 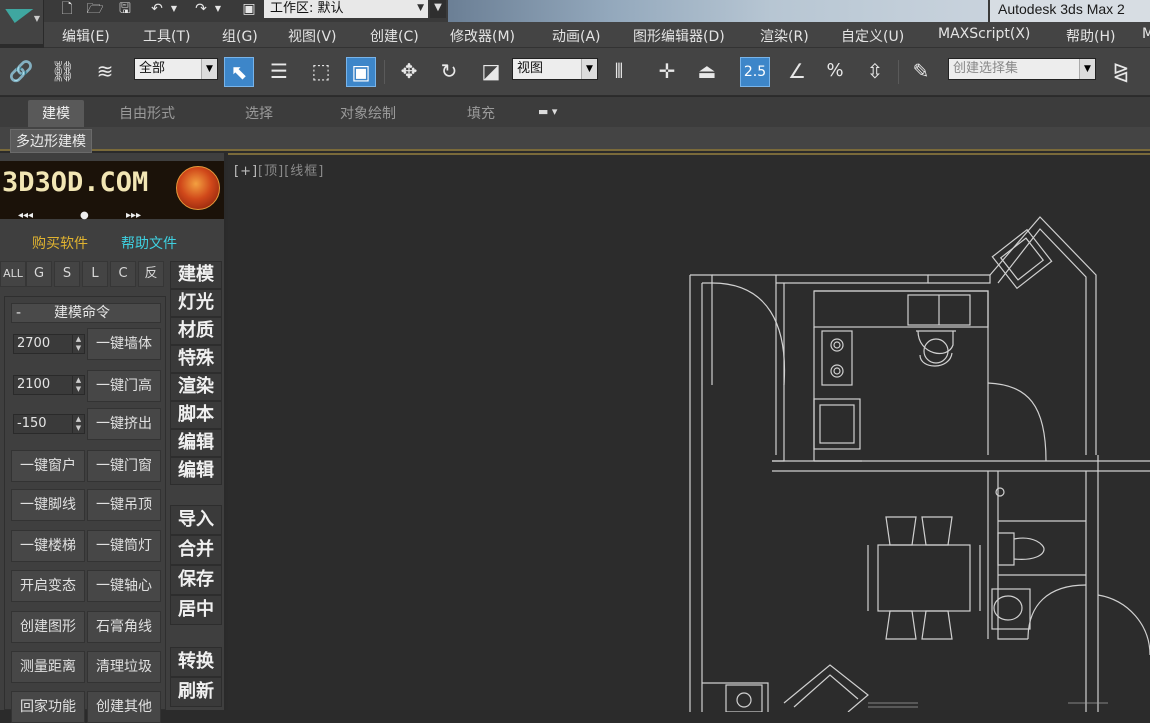 What do you see at coordinates (21, 72) in the screenshot?
I see `link-icon: 🔗` at bounding box center [21, 72].